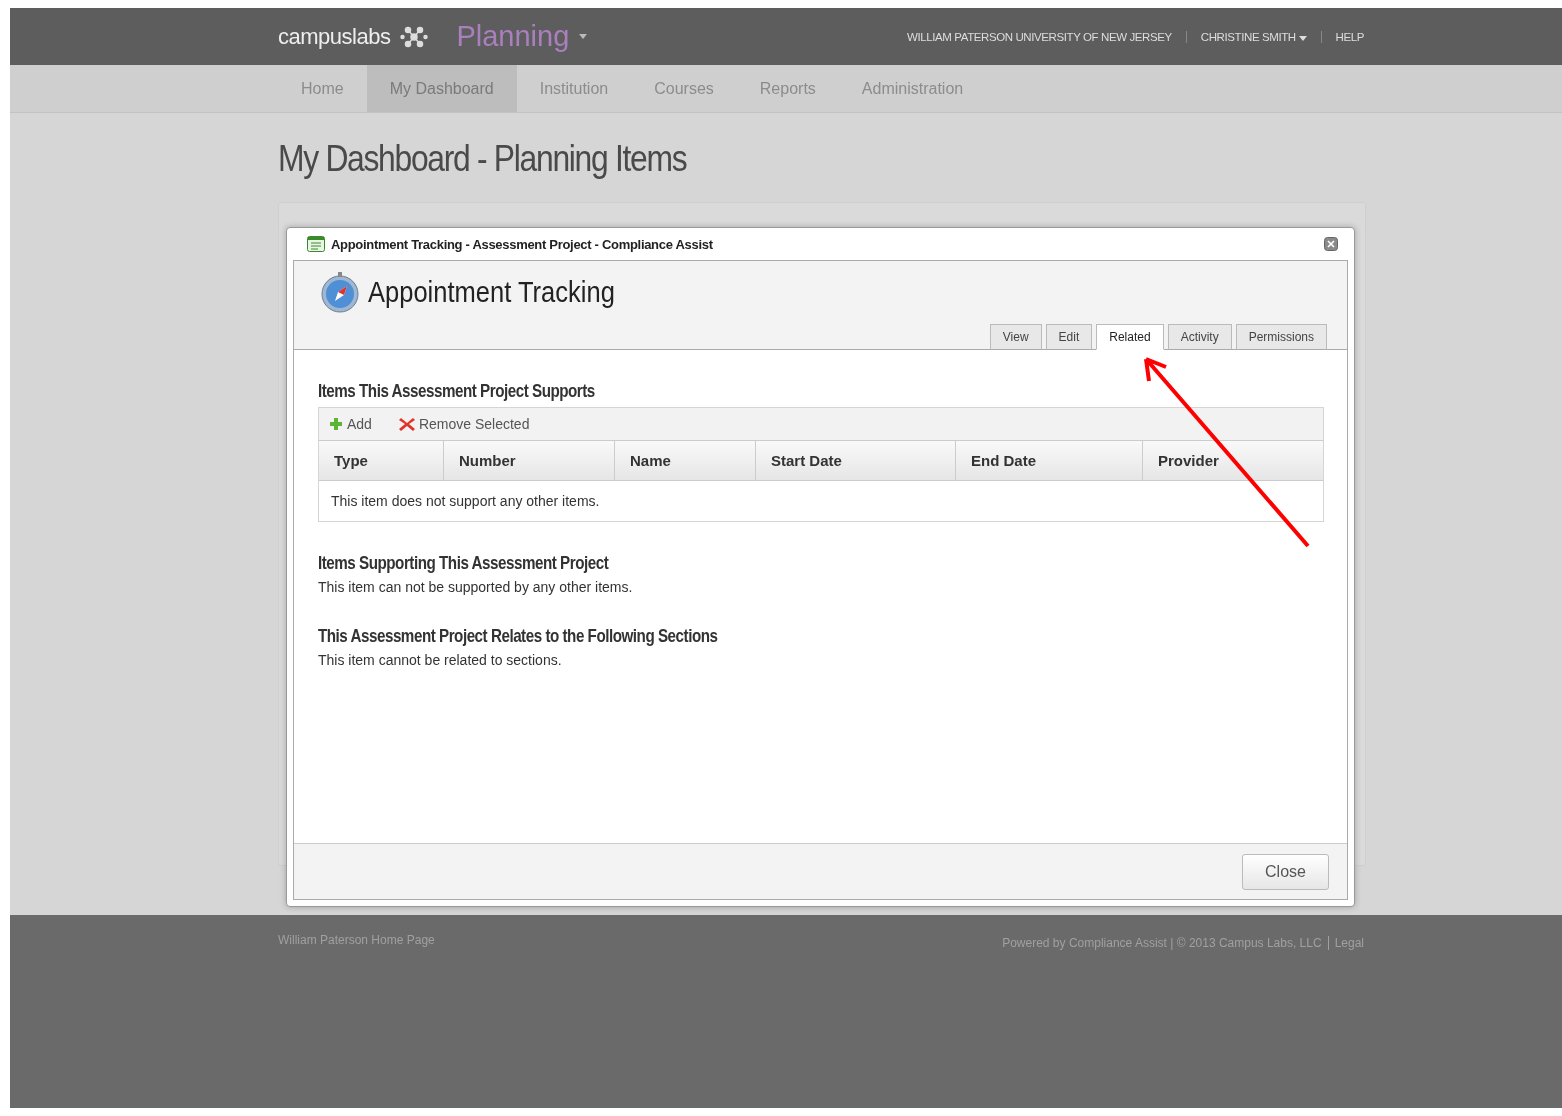  I want to click on section-text: This item can not be supported by any other items., so click(476, 587).